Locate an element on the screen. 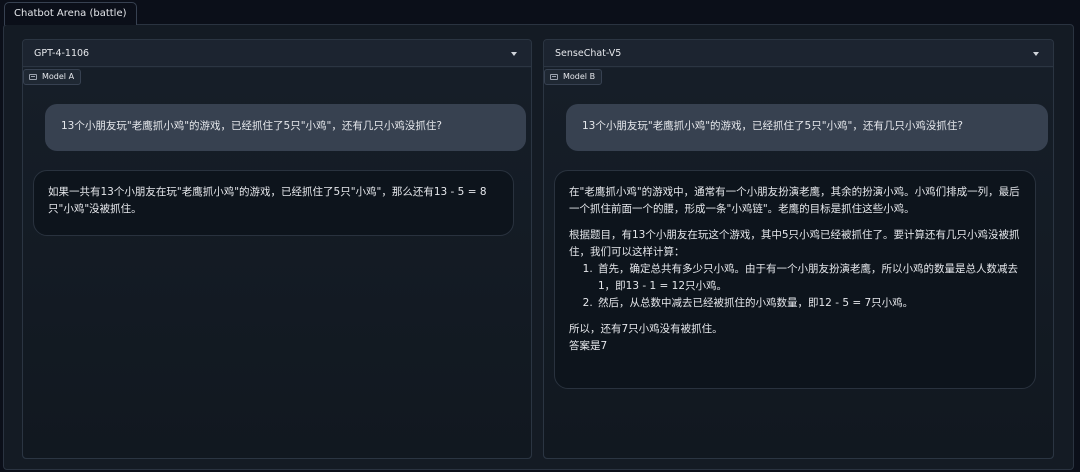 The image size is (1080, 472). model-a-user-message: 13个小朋友玩"老鹰抓小鸡"的游戏，已经抓住了5只"小鸡"，还有几只小鸡没抓住? is located at coordinates (285, 127).